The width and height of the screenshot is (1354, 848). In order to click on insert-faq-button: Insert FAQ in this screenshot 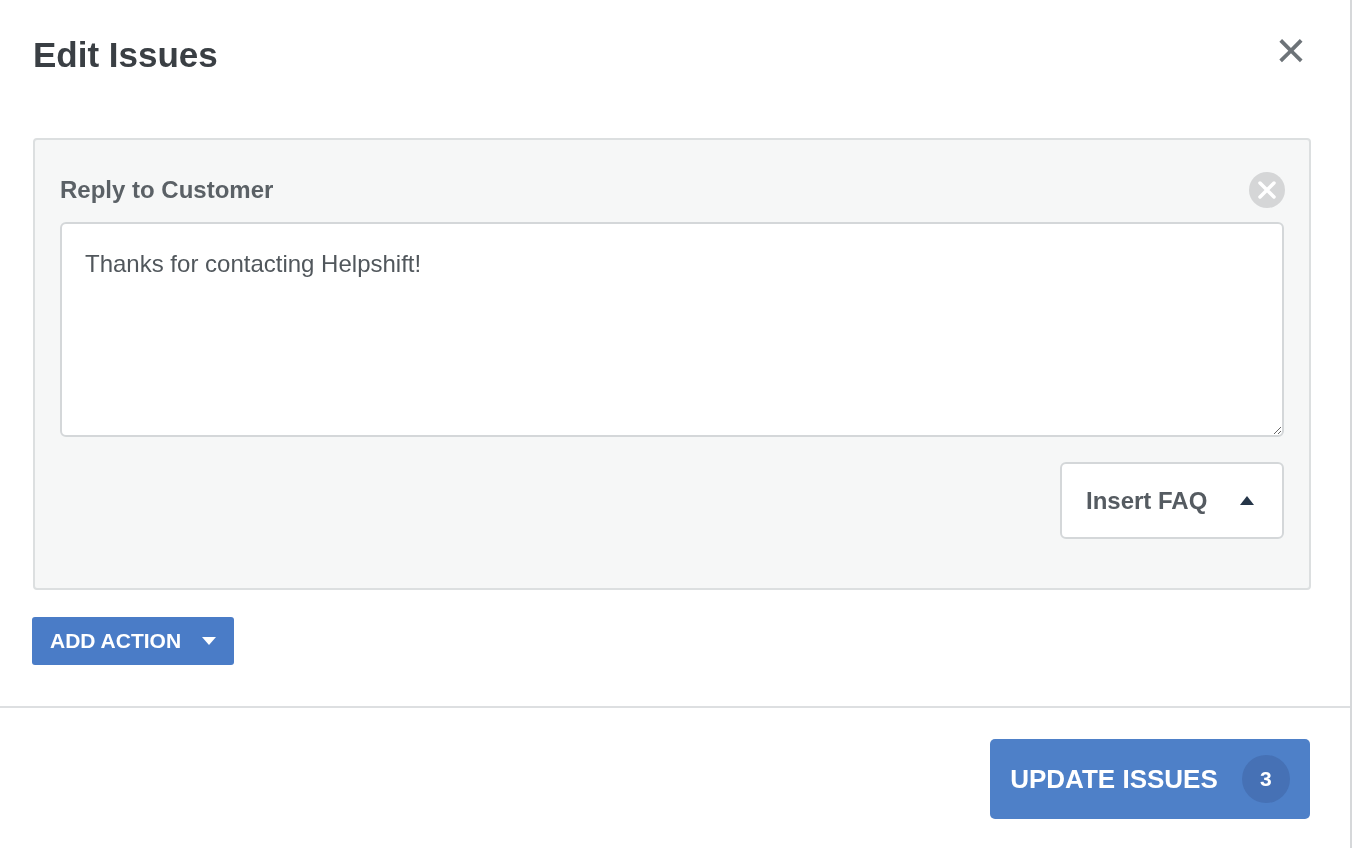, I will do `click(1172, 500)`.